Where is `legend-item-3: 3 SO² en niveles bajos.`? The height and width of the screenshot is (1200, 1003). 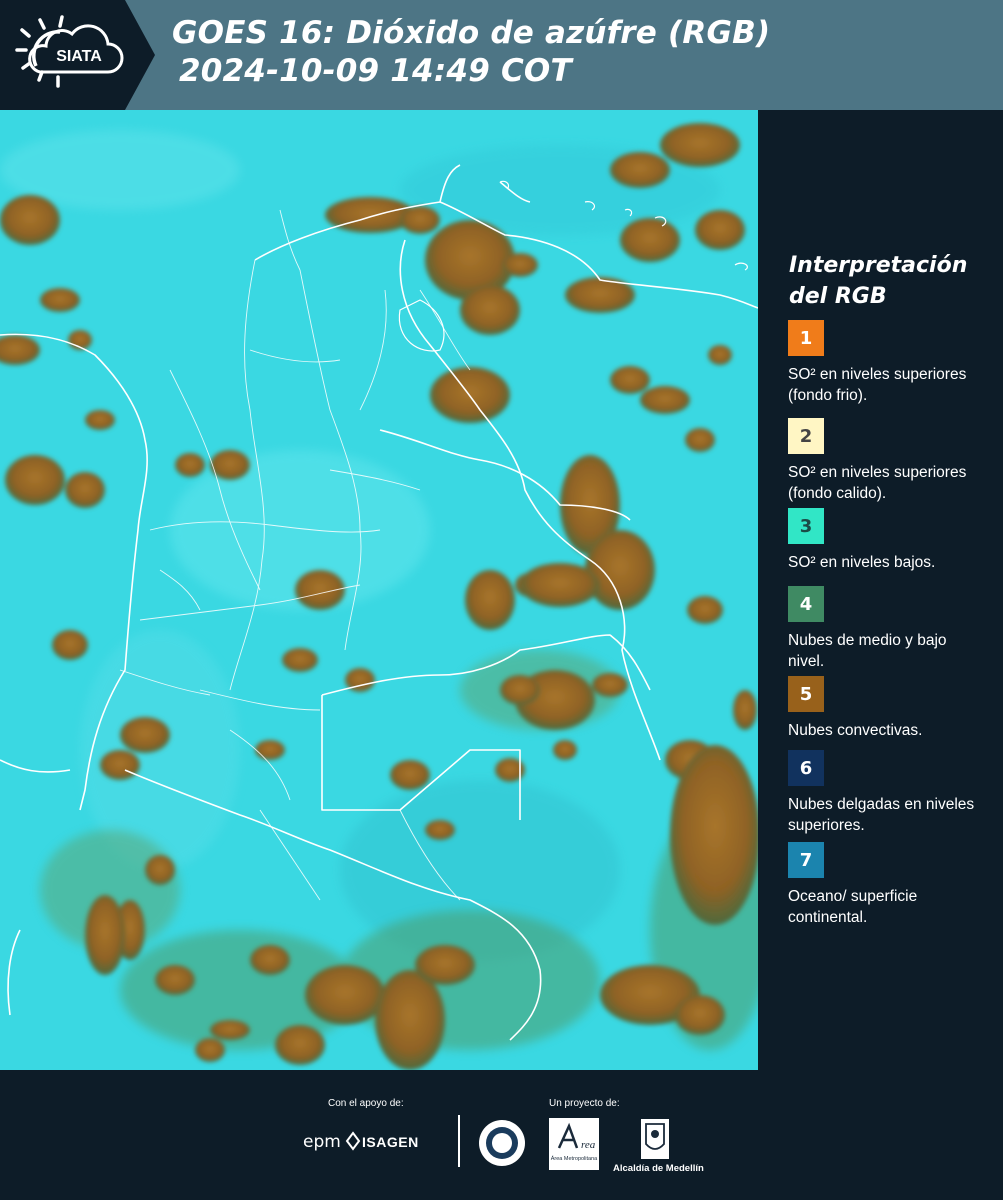
legend-item-3: 3 SO² en niveles bajos. is located at coordinates (883, 540).